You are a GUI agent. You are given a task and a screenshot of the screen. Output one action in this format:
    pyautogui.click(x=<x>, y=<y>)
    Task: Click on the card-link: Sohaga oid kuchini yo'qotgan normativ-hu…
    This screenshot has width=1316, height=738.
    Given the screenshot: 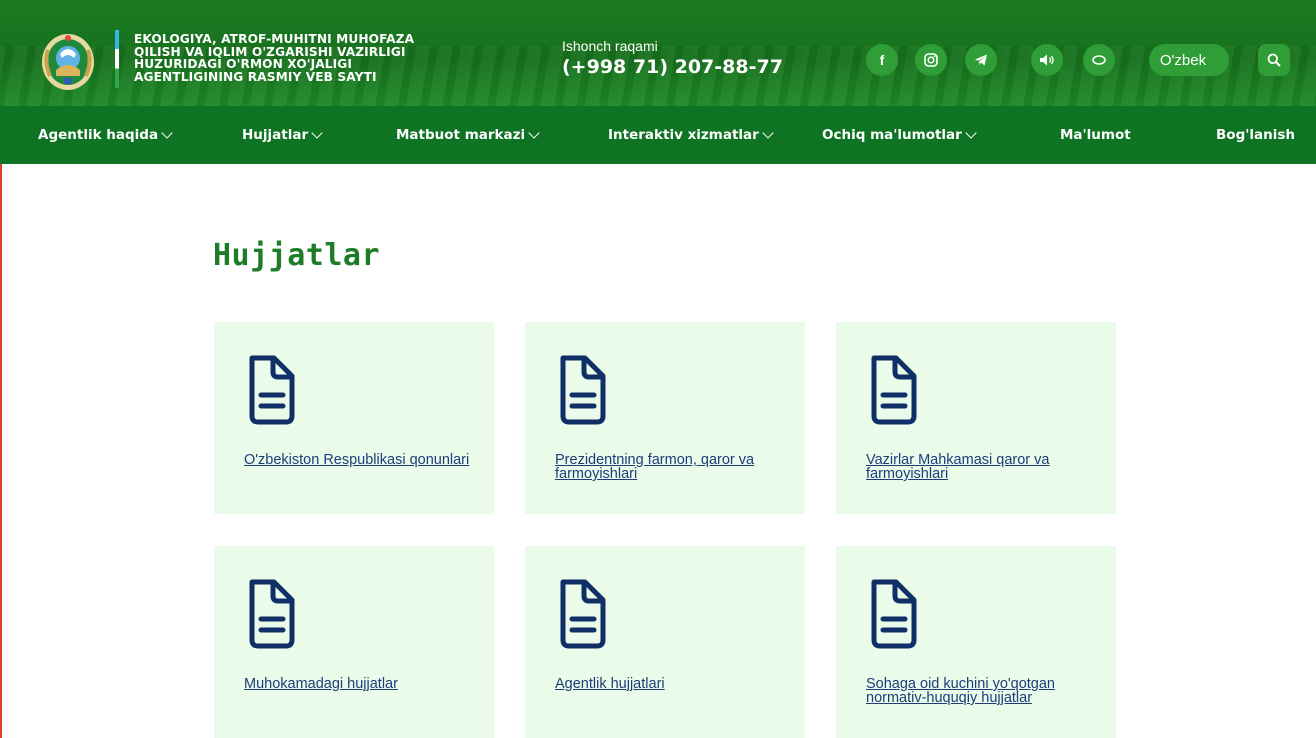 What is the action you would take?
    pyautogui.click(x=981, y=691)
    